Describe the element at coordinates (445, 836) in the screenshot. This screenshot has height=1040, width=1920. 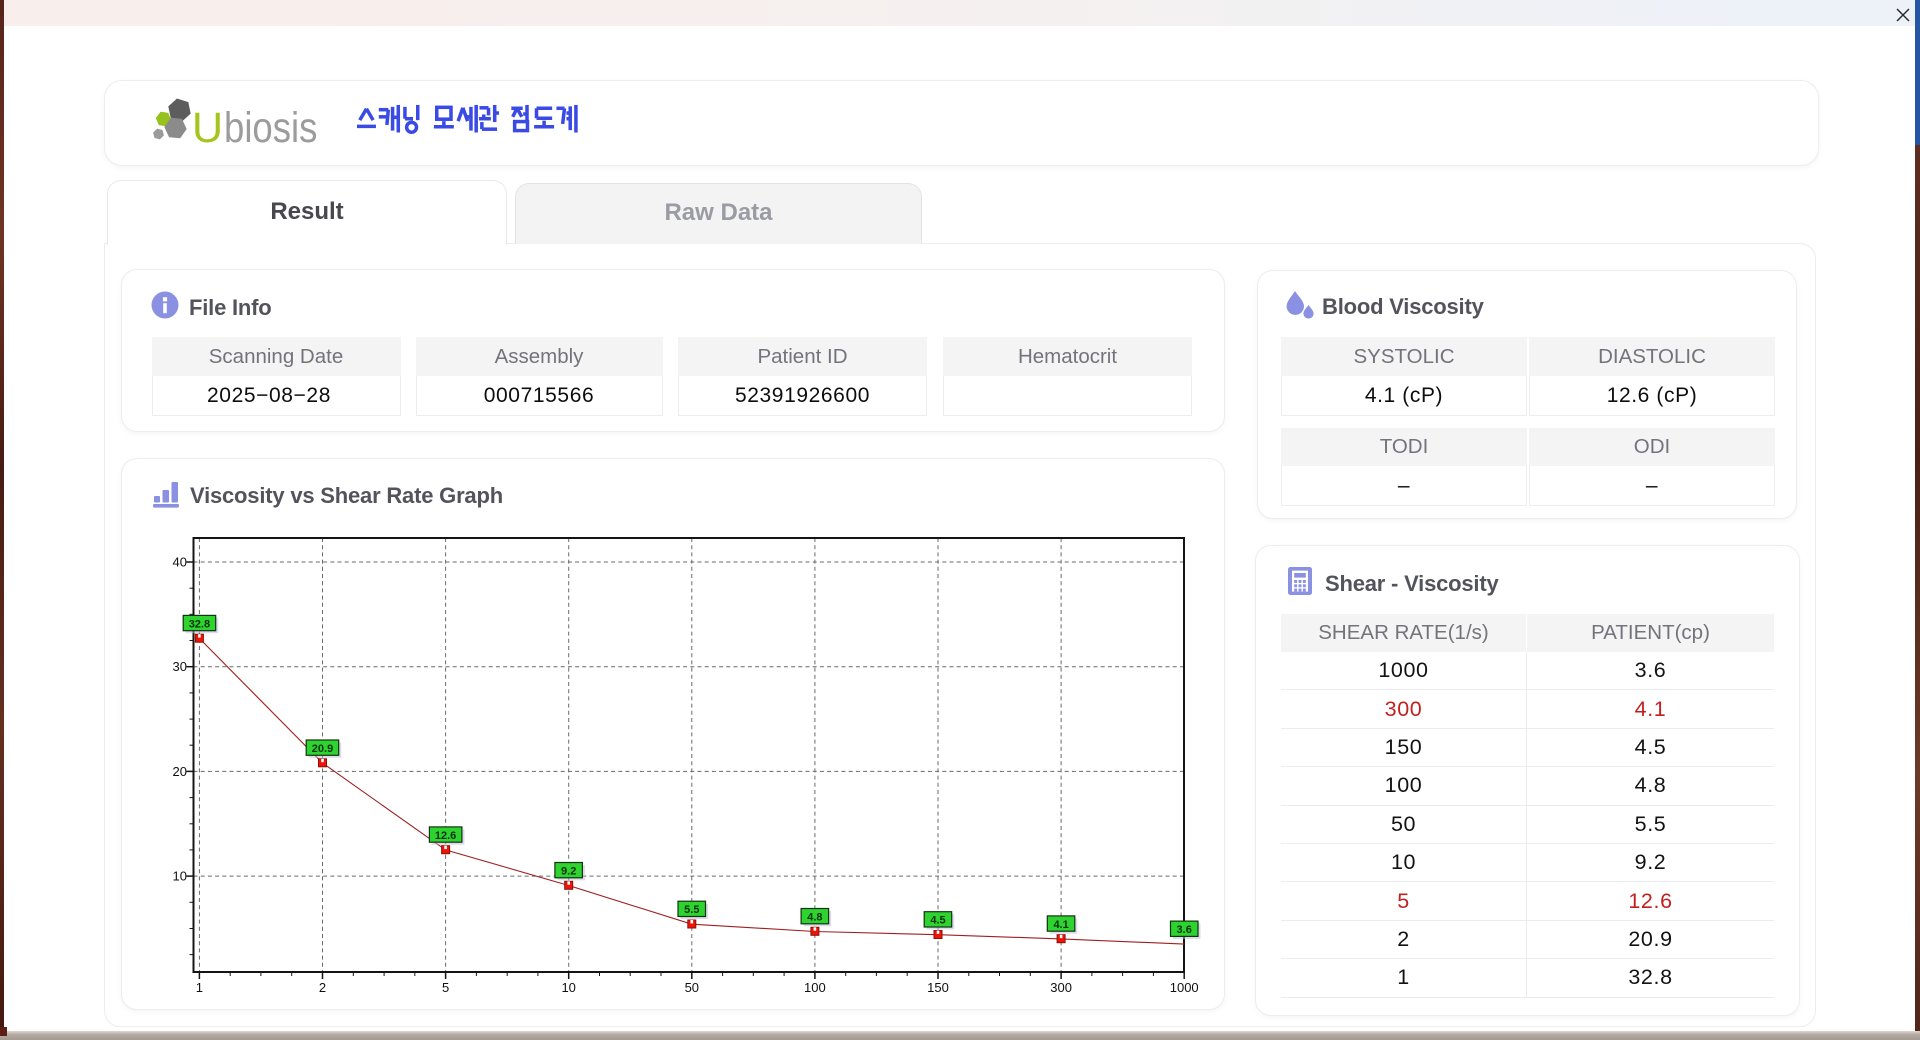
I see `svg-text: 12.6` at that location.